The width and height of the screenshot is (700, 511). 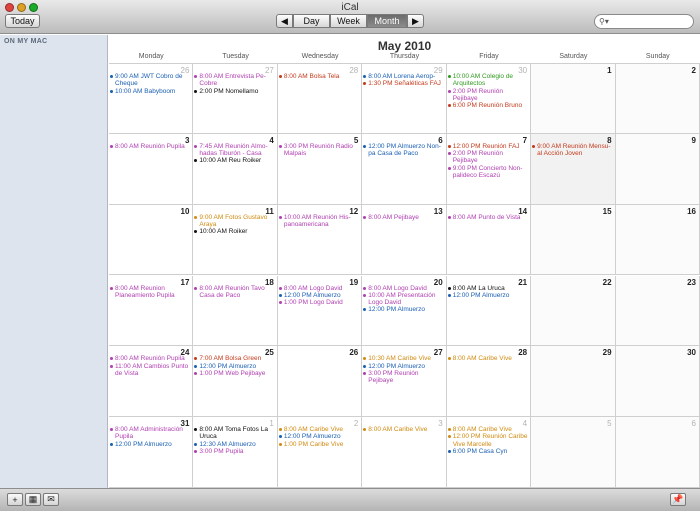 I want to click on day-cell: 26, so click(x=320, y=382).